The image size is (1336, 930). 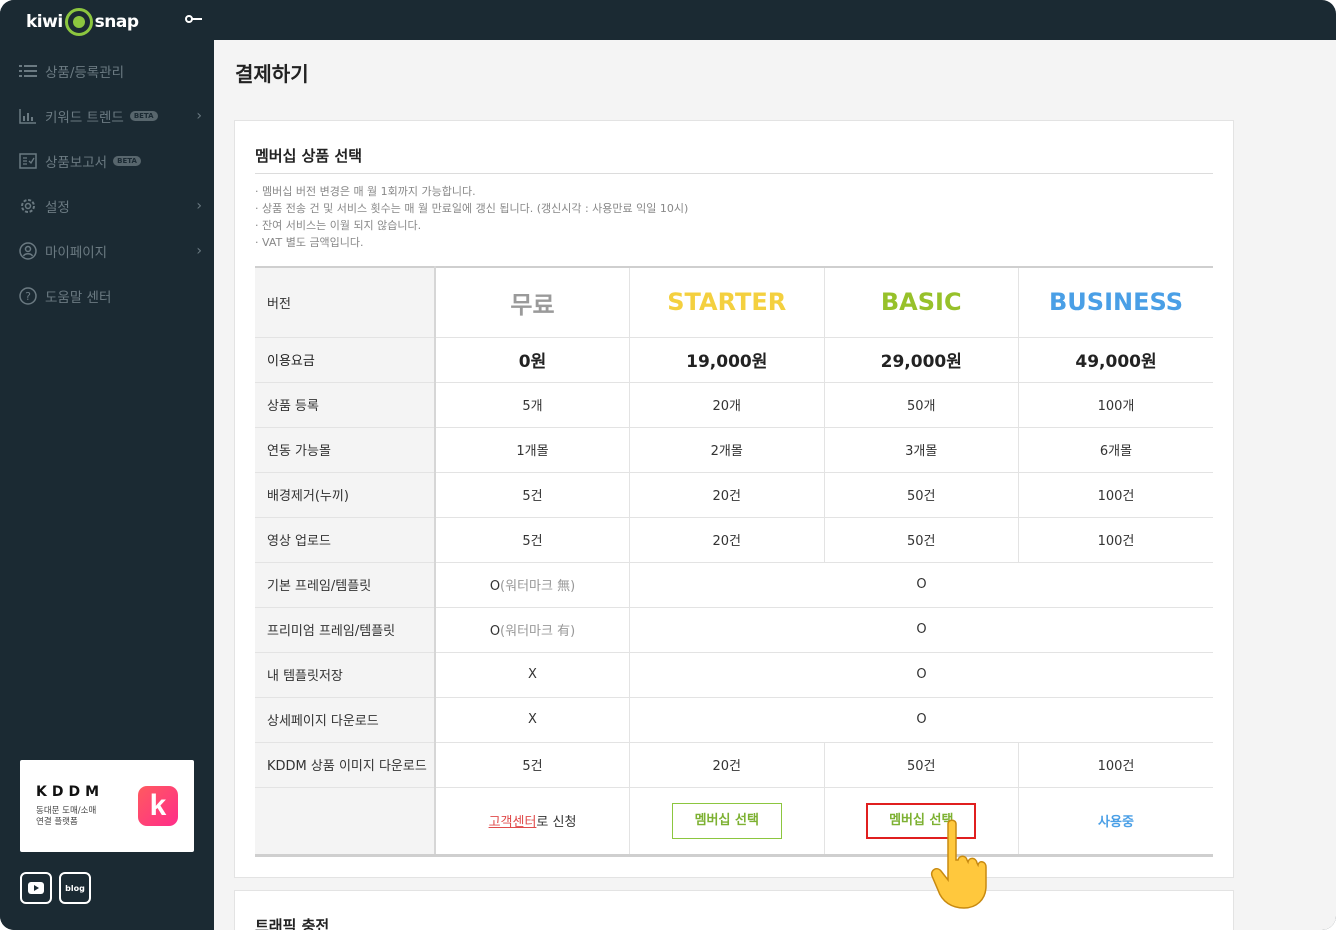 I want to click on table-row: 이용요금 0원 19,000원 29,000원 49,000원, so click(x=734, y=360).